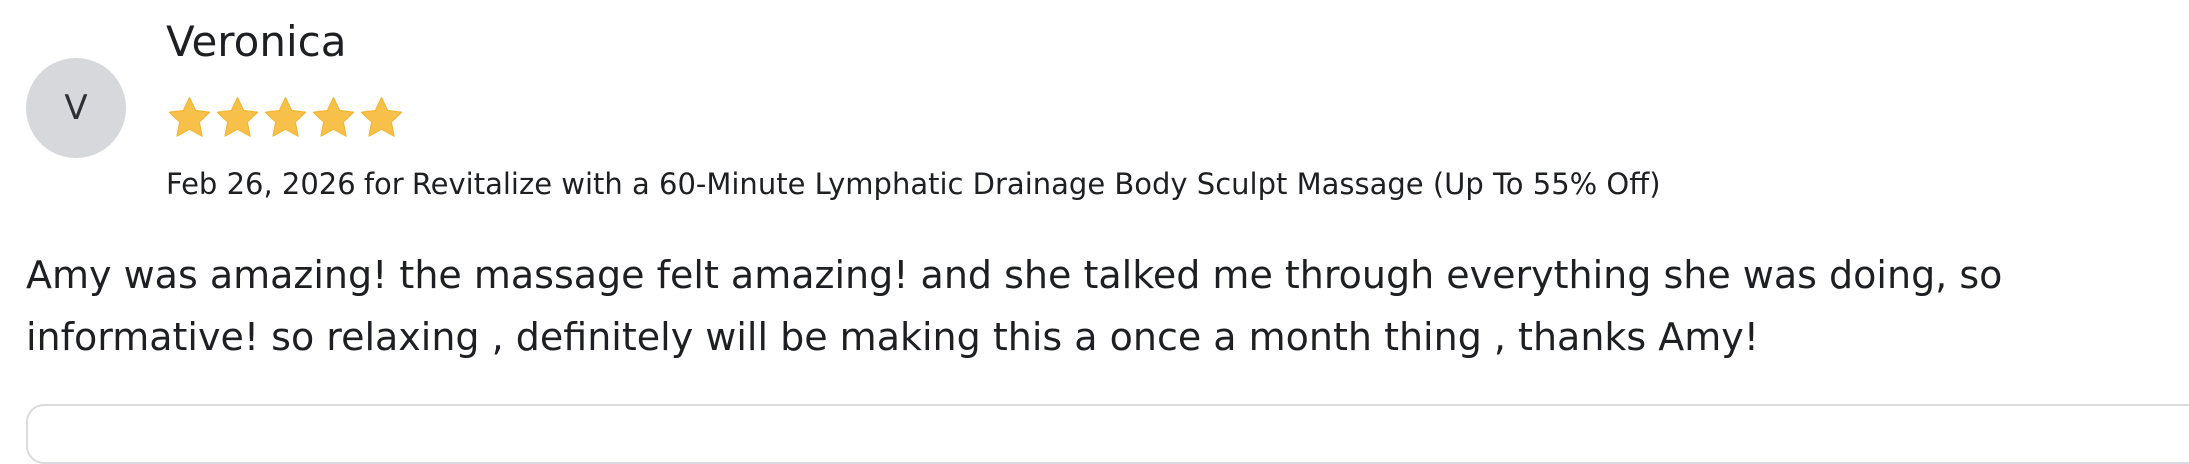 This screenshot has height=464, width=2189. What do you see at coordinates (261, 184) in the screenshot?
I see `review-date: Feb 26, 2026` at bounding box center [261, 184].